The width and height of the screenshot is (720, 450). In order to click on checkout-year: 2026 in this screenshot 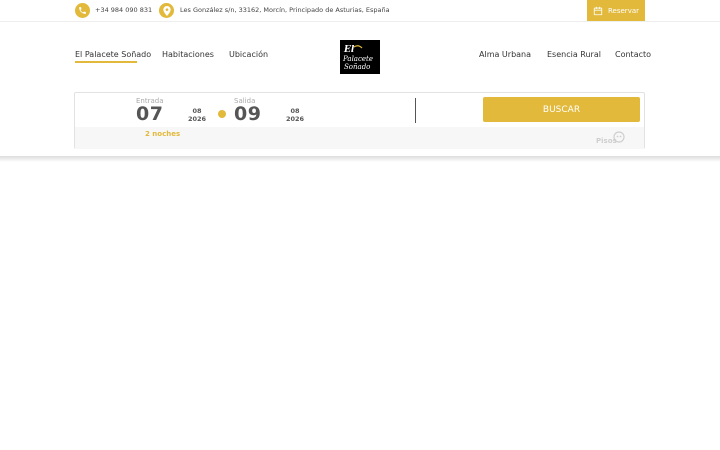, I will do `click(295, 119)`.